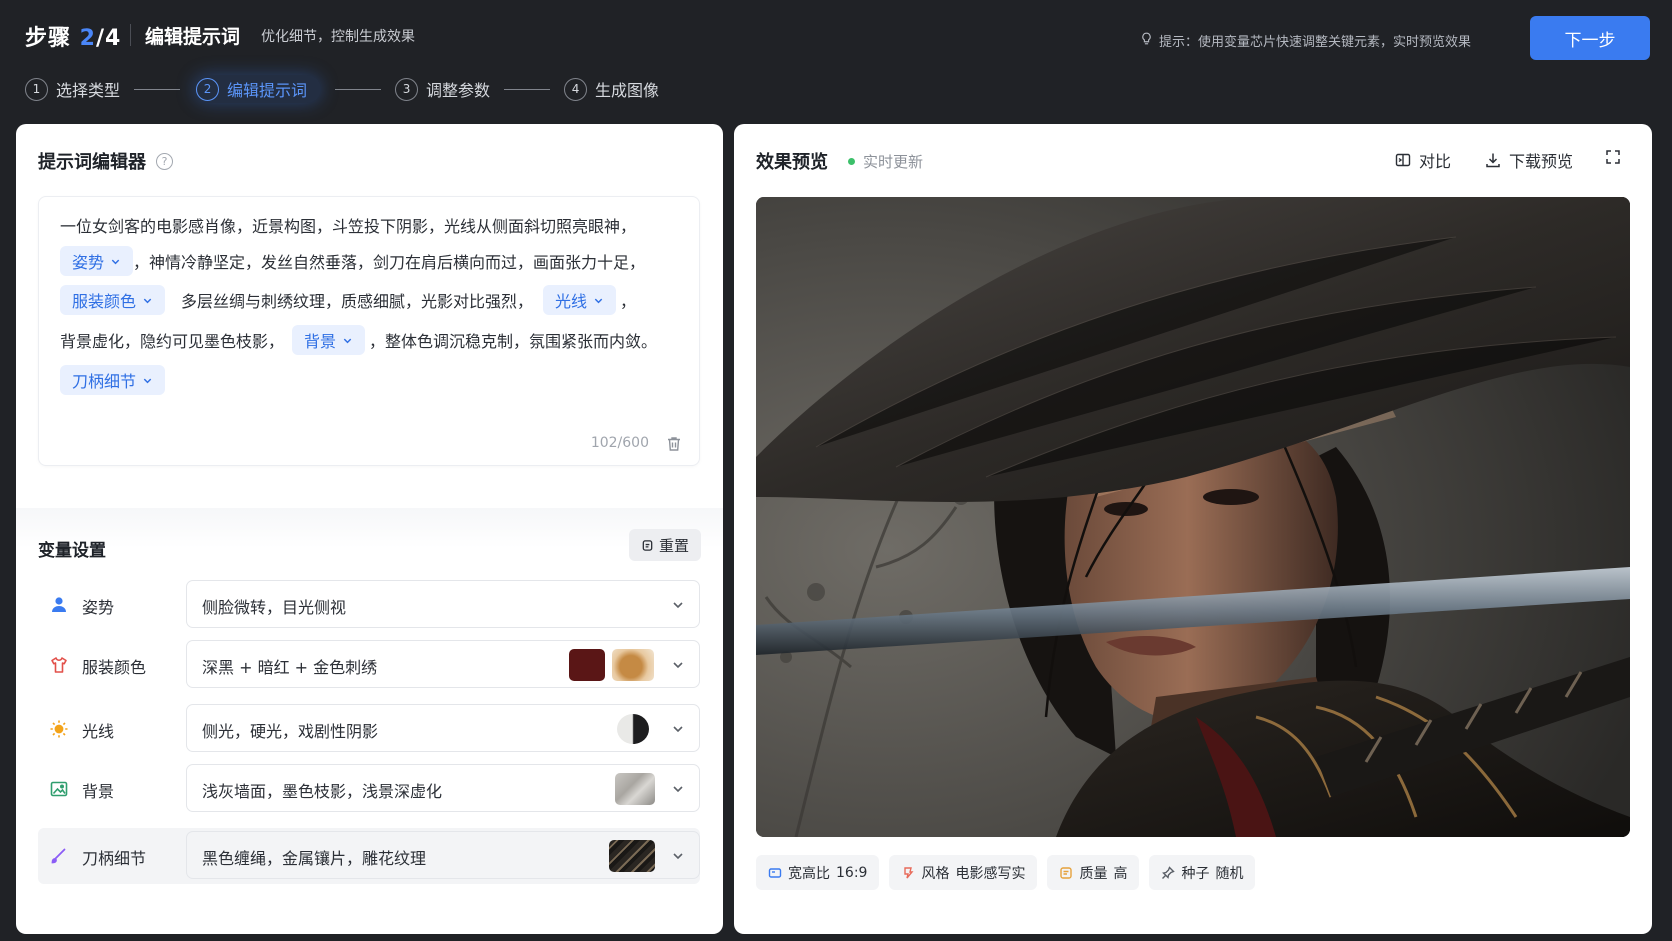 The height and width of the screenshot is (941, 1672). I want to click on chip-background: 背景, so click(329, 340).